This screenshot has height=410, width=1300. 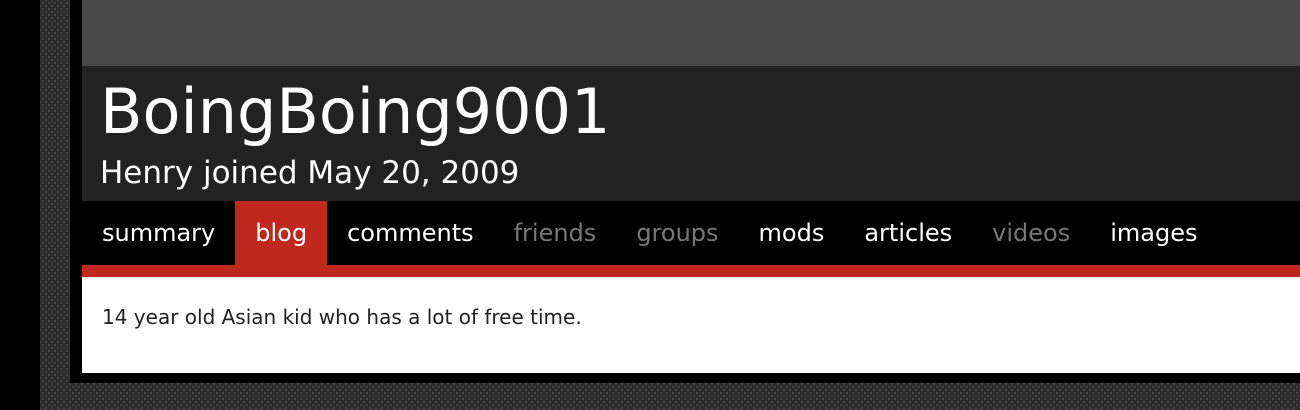 I want to click on tab-images: images, so click(x=1153, y=233).